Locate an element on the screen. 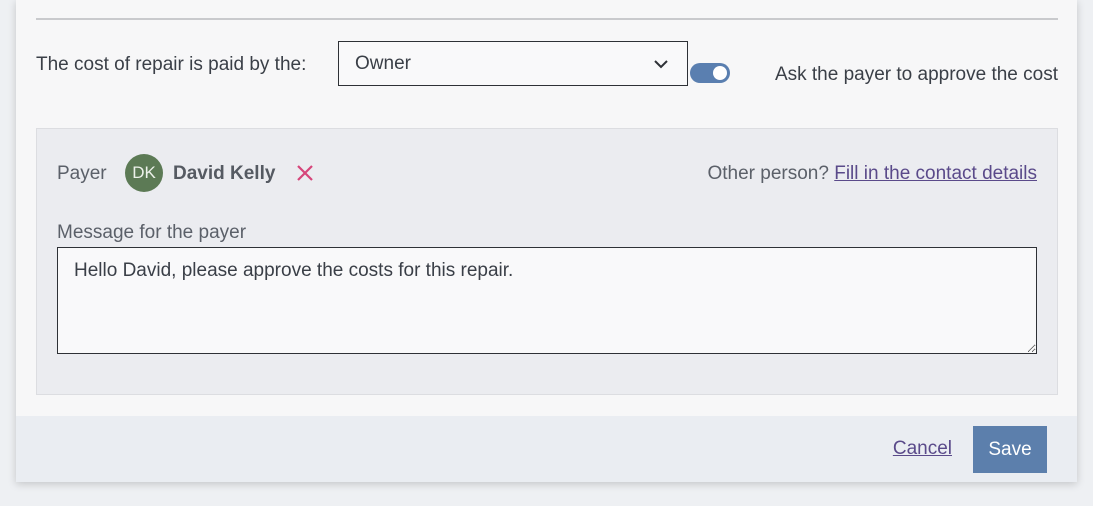 The image size is (1093, 506). save-button: Save is located at coordinates (1010, 449).